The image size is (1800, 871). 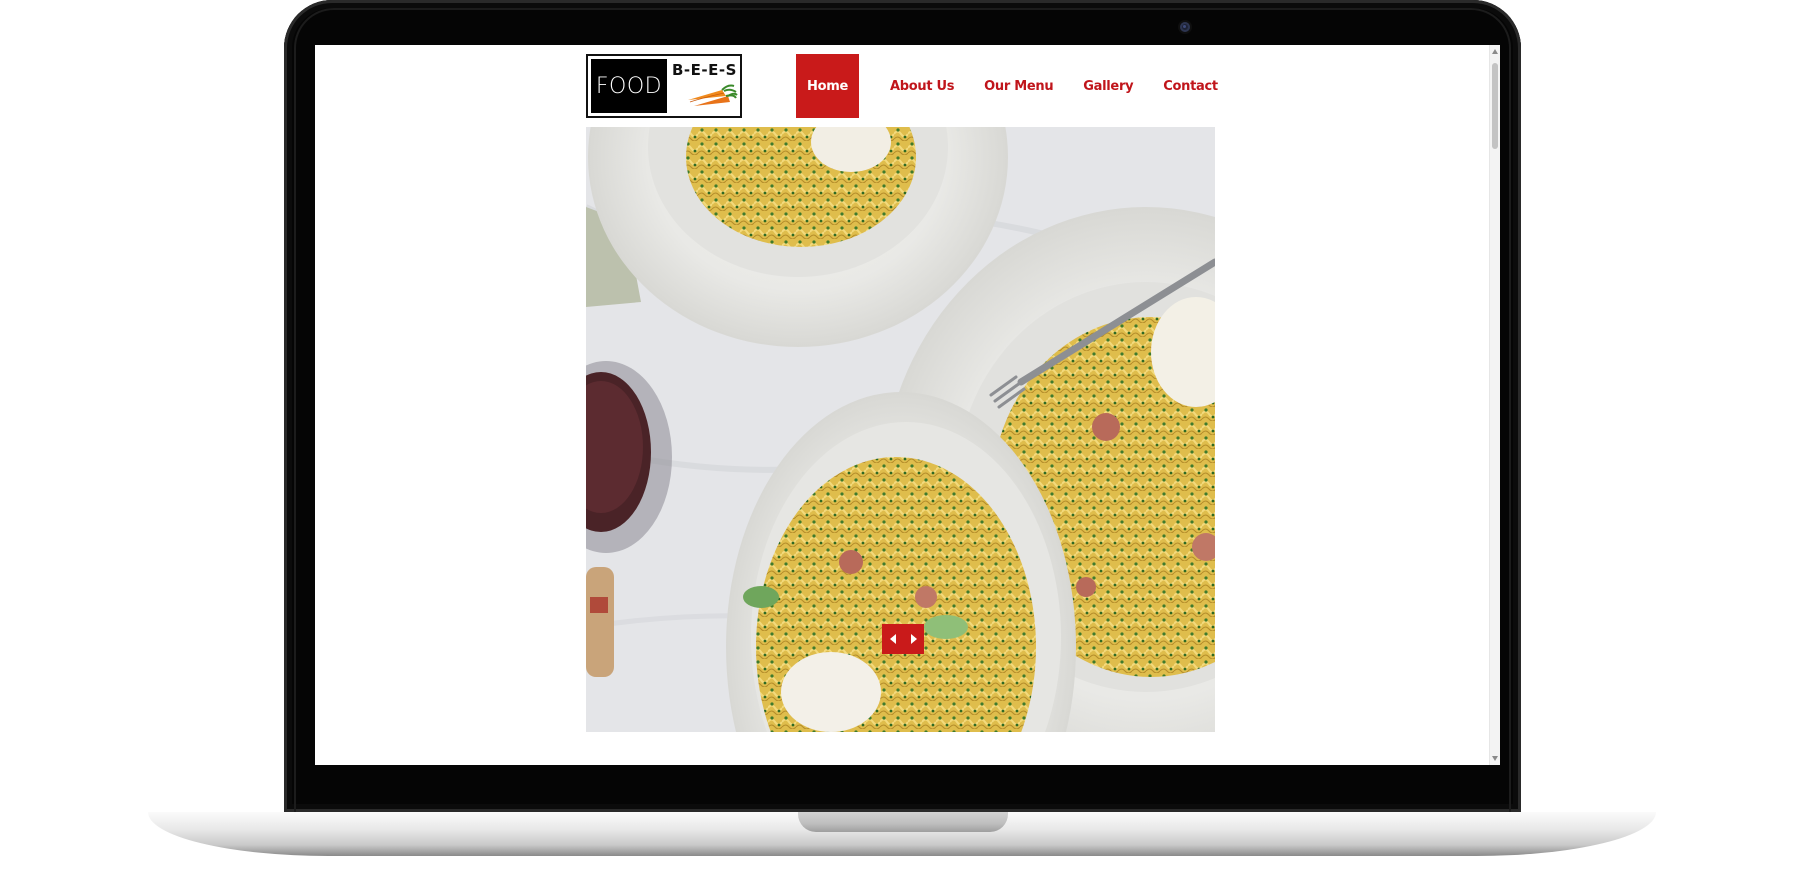 What do you see at coordinates (1495, 106) in the screenshot?
I see `scroll-thumb` at bounding box center [1495, 106].